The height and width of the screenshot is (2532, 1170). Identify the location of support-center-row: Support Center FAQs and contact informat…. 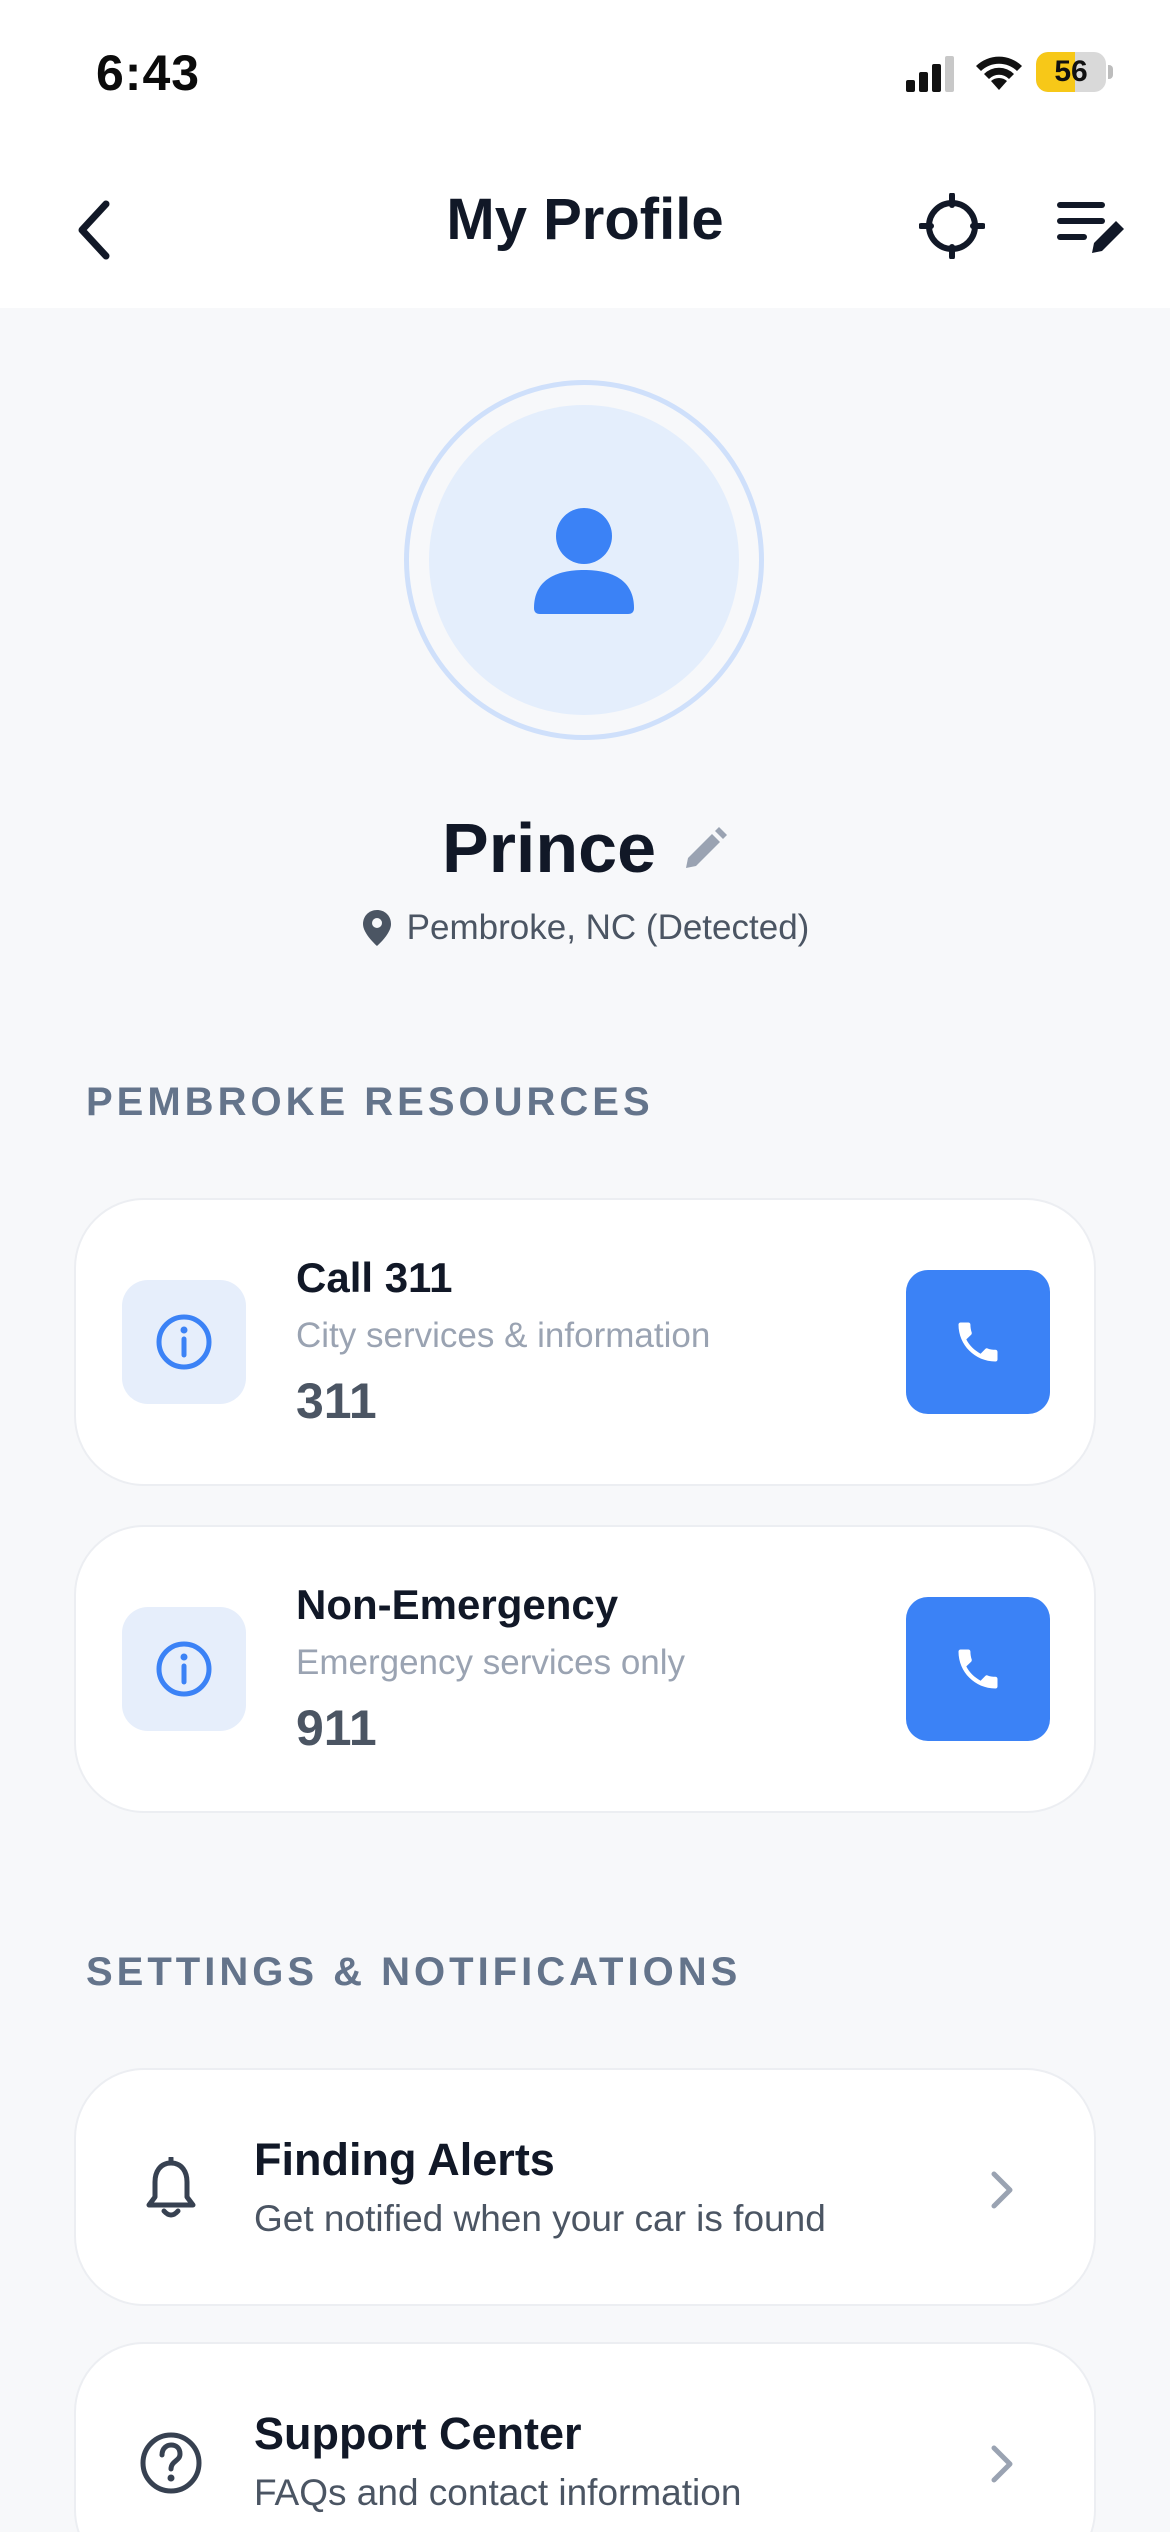
(585, 2437).